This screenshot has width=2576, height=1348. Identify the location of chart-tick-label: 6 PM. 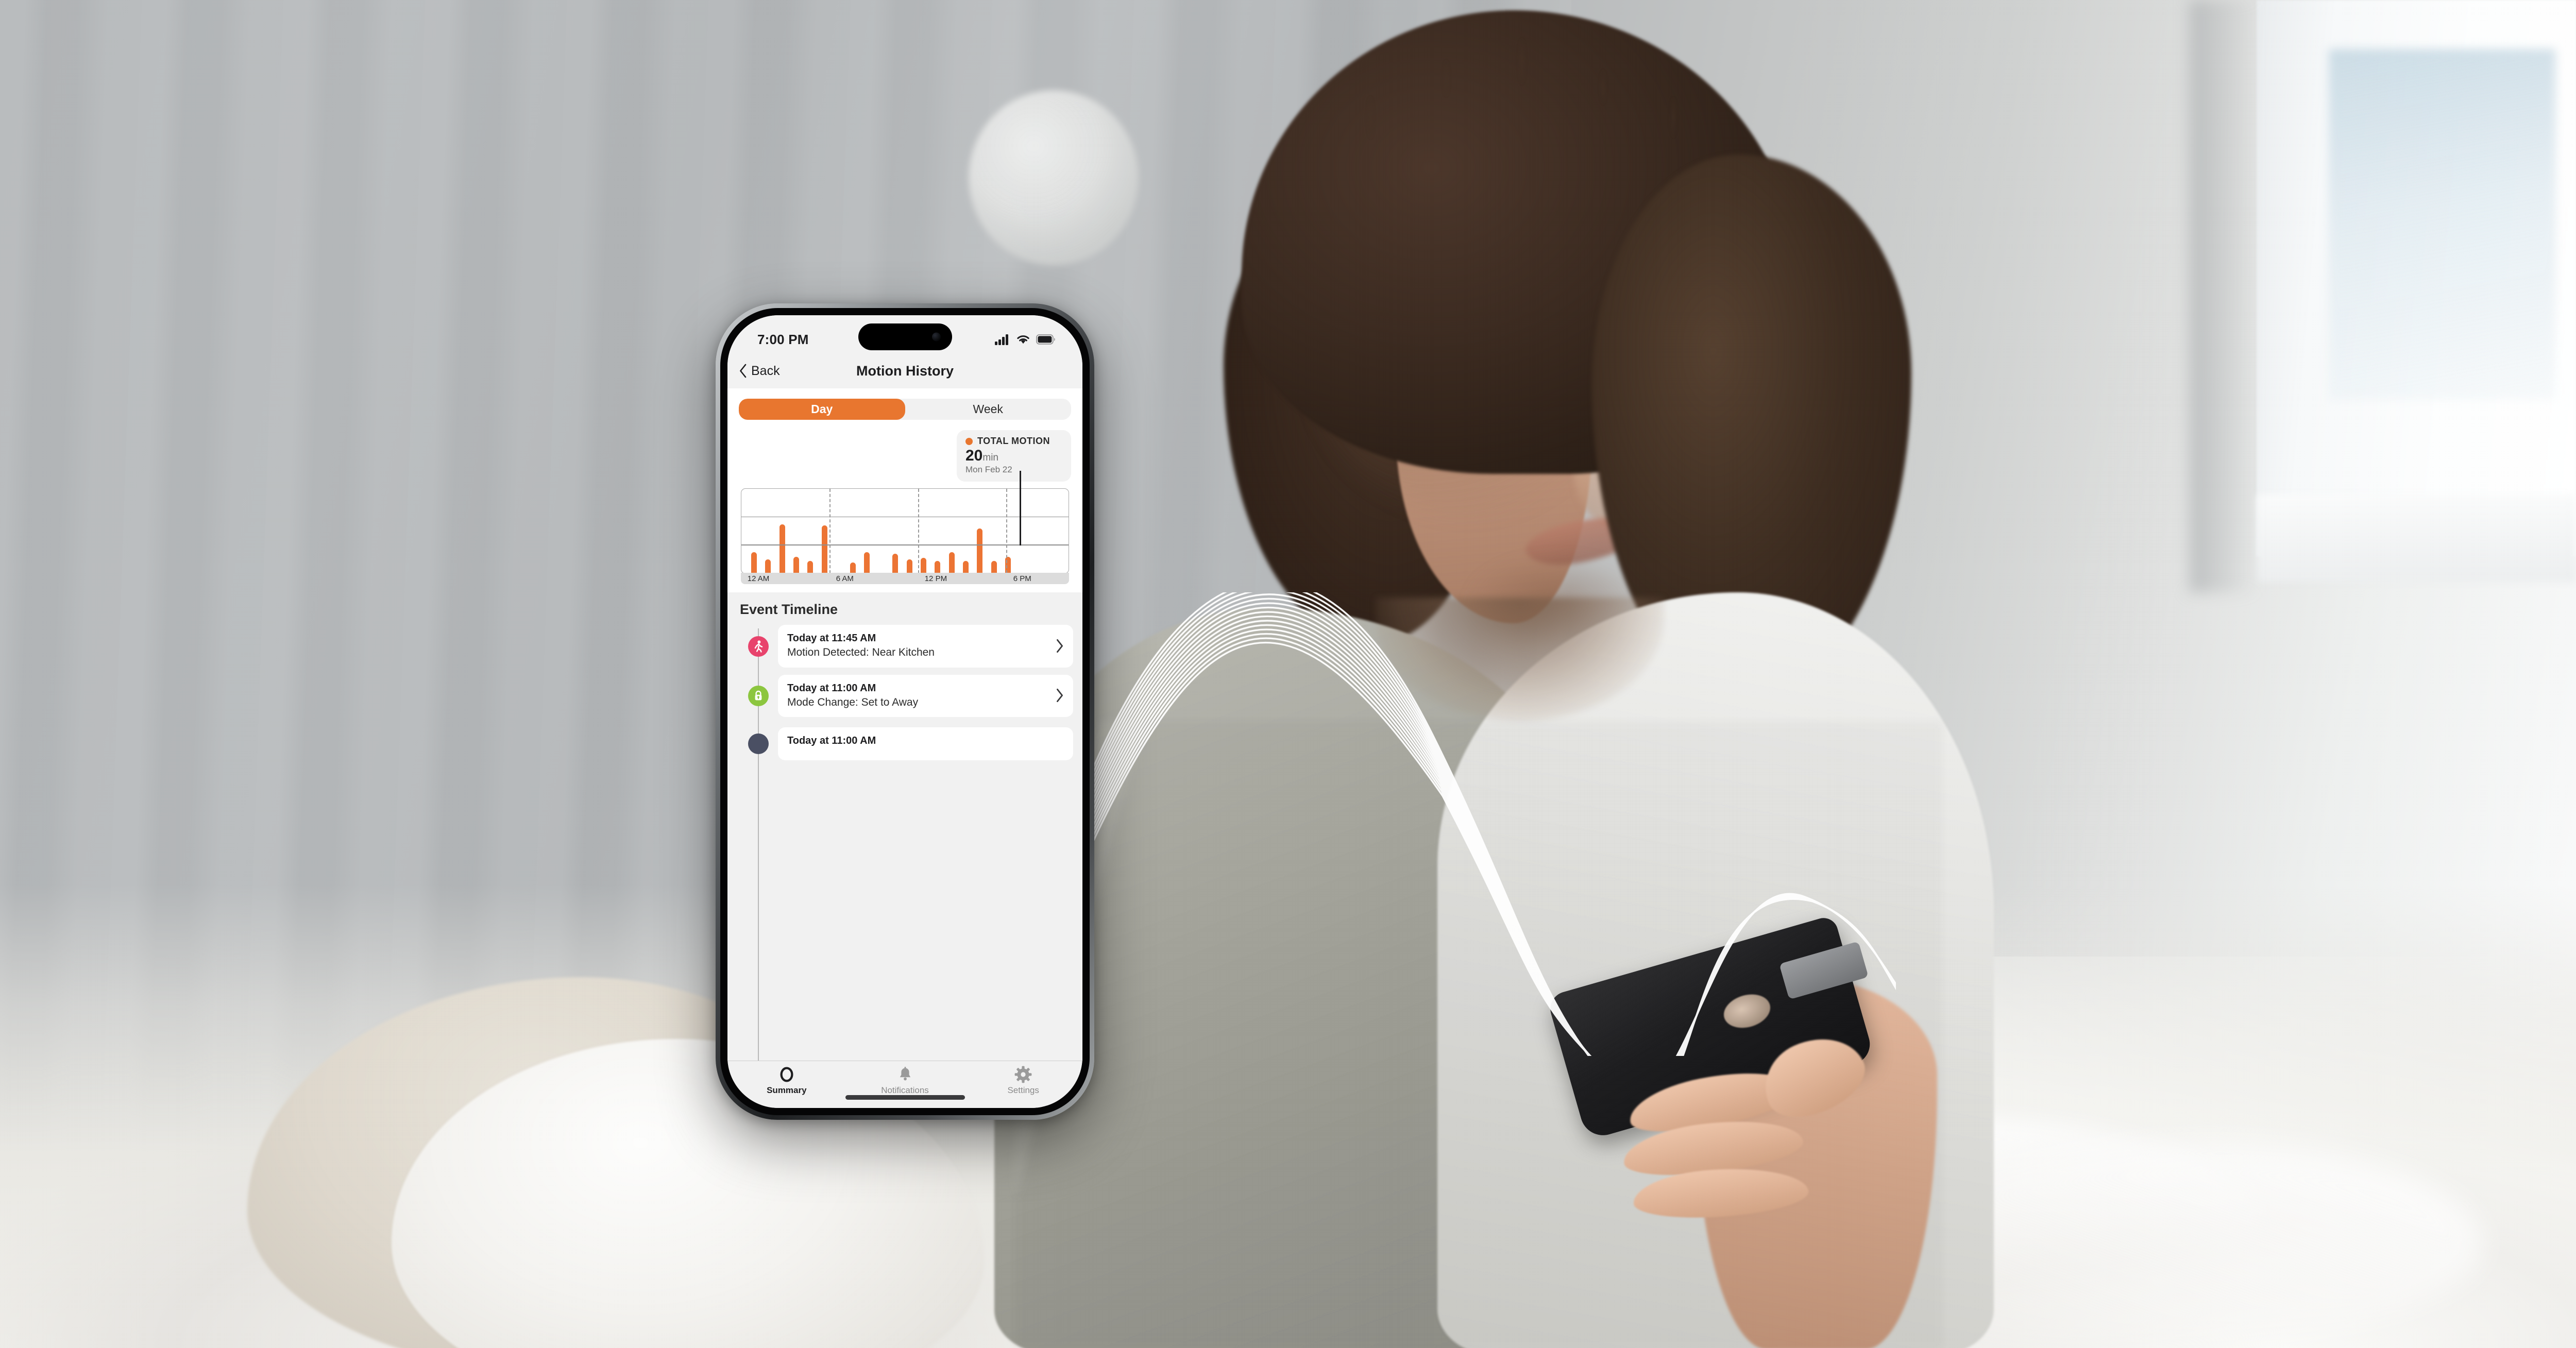
(1022, 579).